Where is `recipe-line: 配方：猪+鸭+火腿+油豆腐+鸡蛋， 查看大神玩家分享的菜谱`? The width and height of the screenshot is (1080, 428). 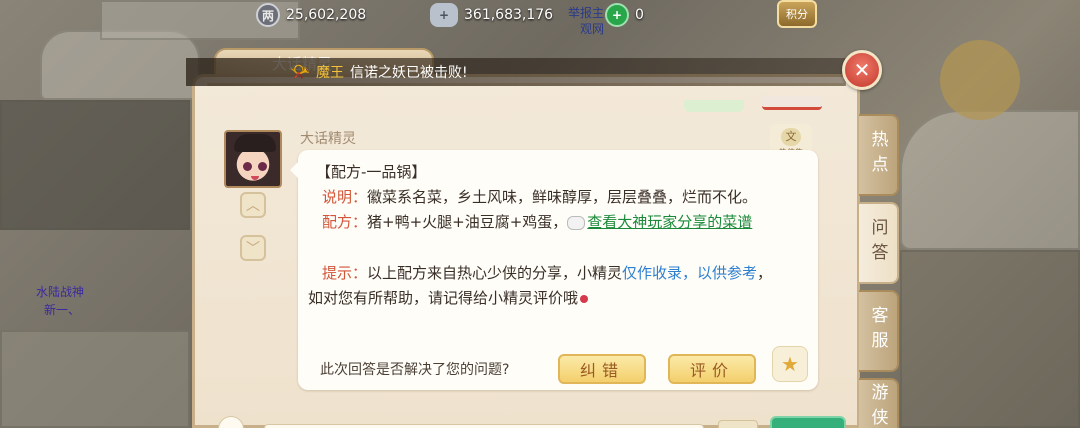 recipe-line: 配方：猪+鸭+火腿+油豆腐+鸡蛋， 查看大神玩家分享的菜谱 is located at coordinates (537, 221).